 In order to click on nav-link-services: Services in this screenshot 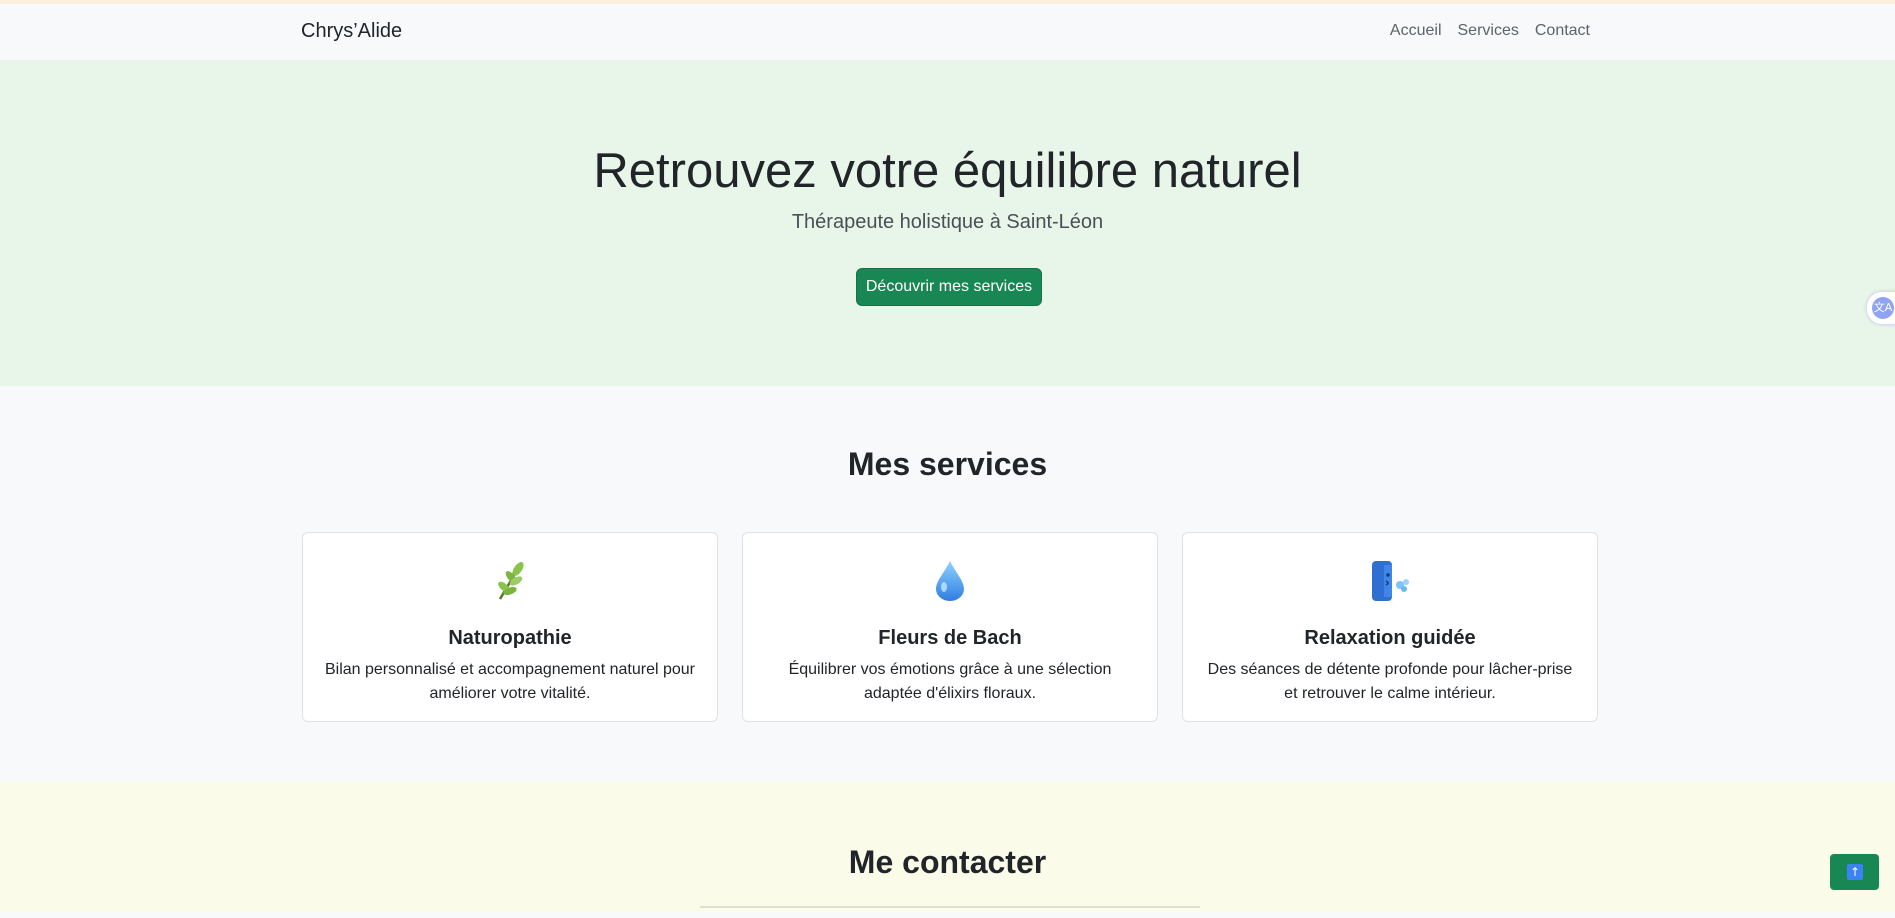, I will do `click(1488, 31)`.